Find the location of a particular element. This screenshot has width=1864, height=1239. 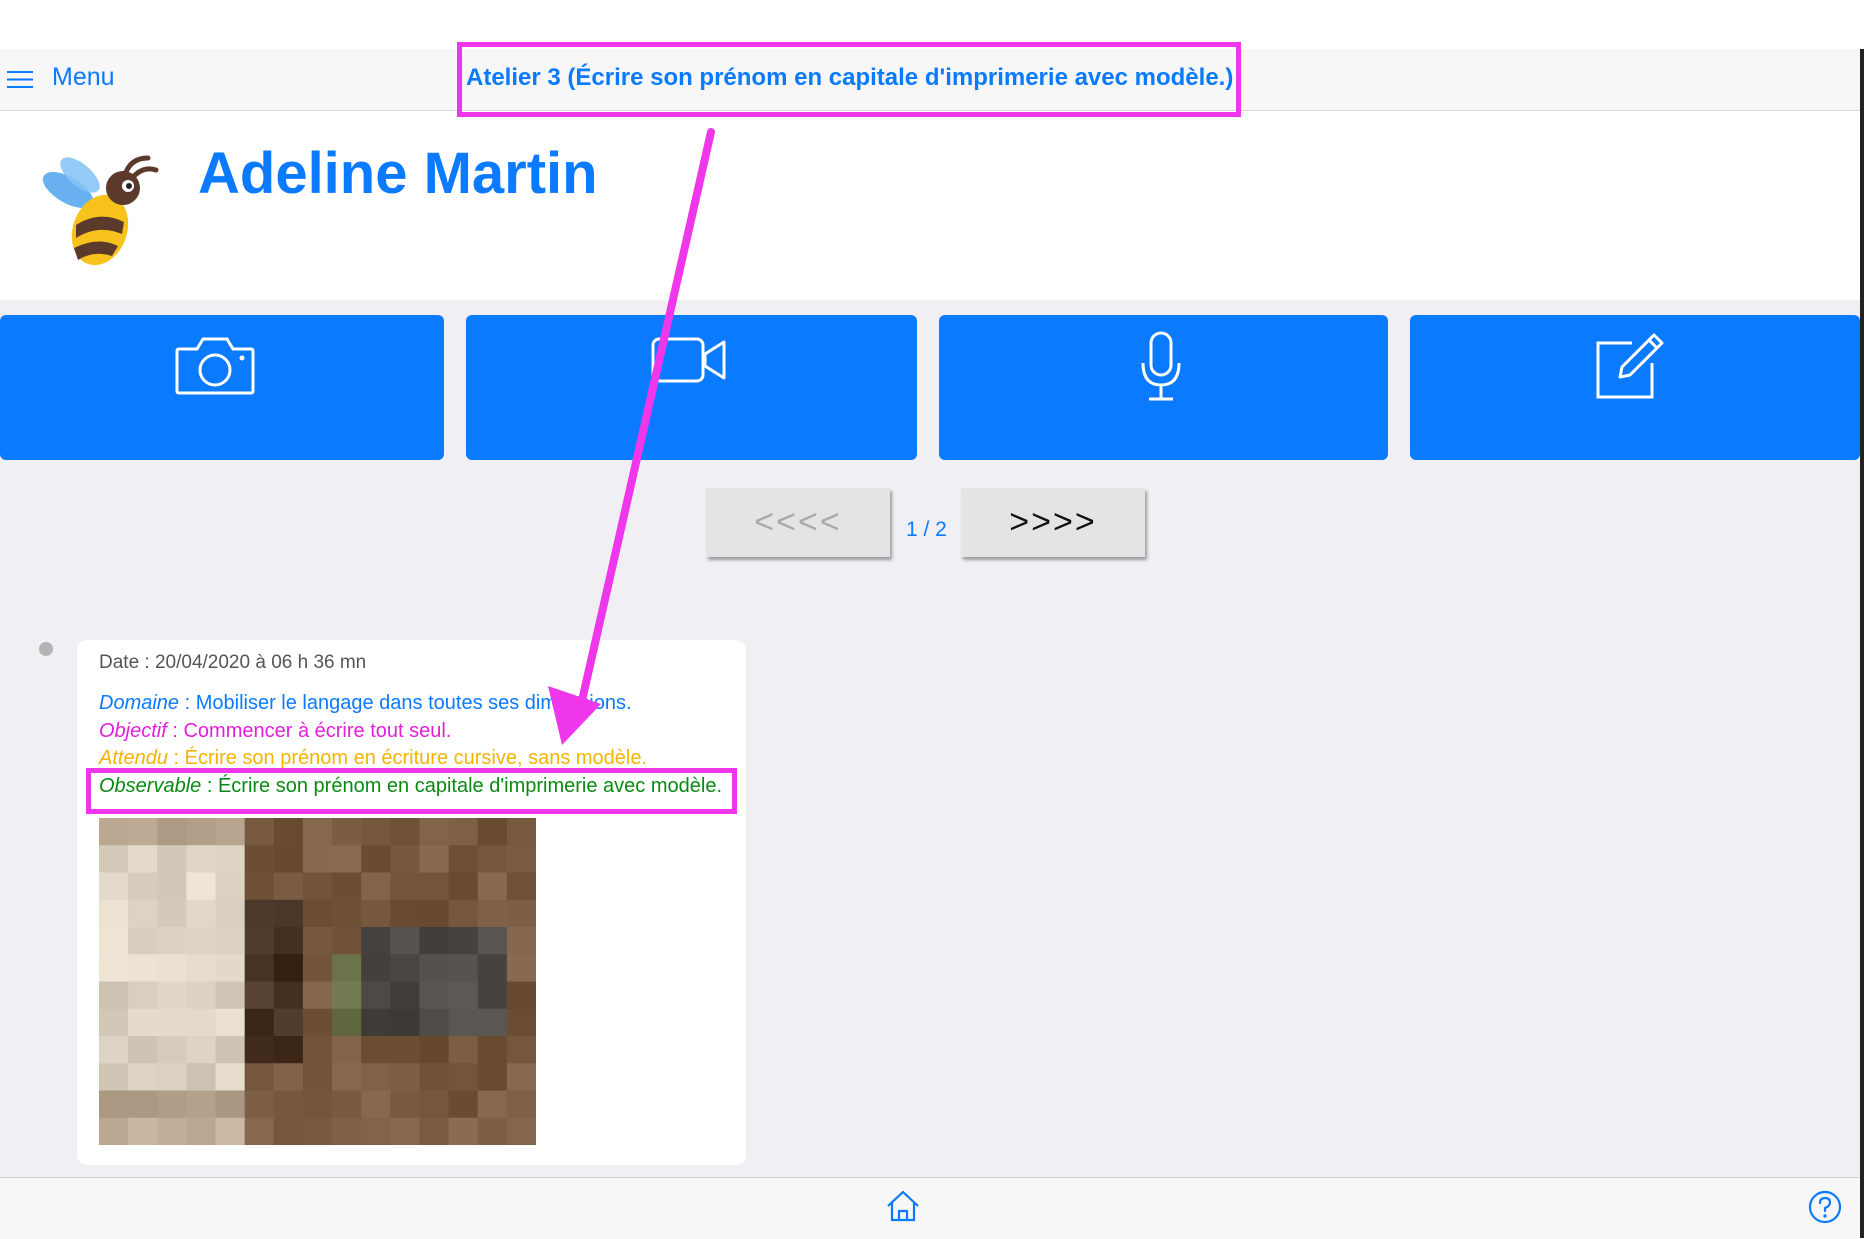

bee-icon is located at coordinates (100, 210).